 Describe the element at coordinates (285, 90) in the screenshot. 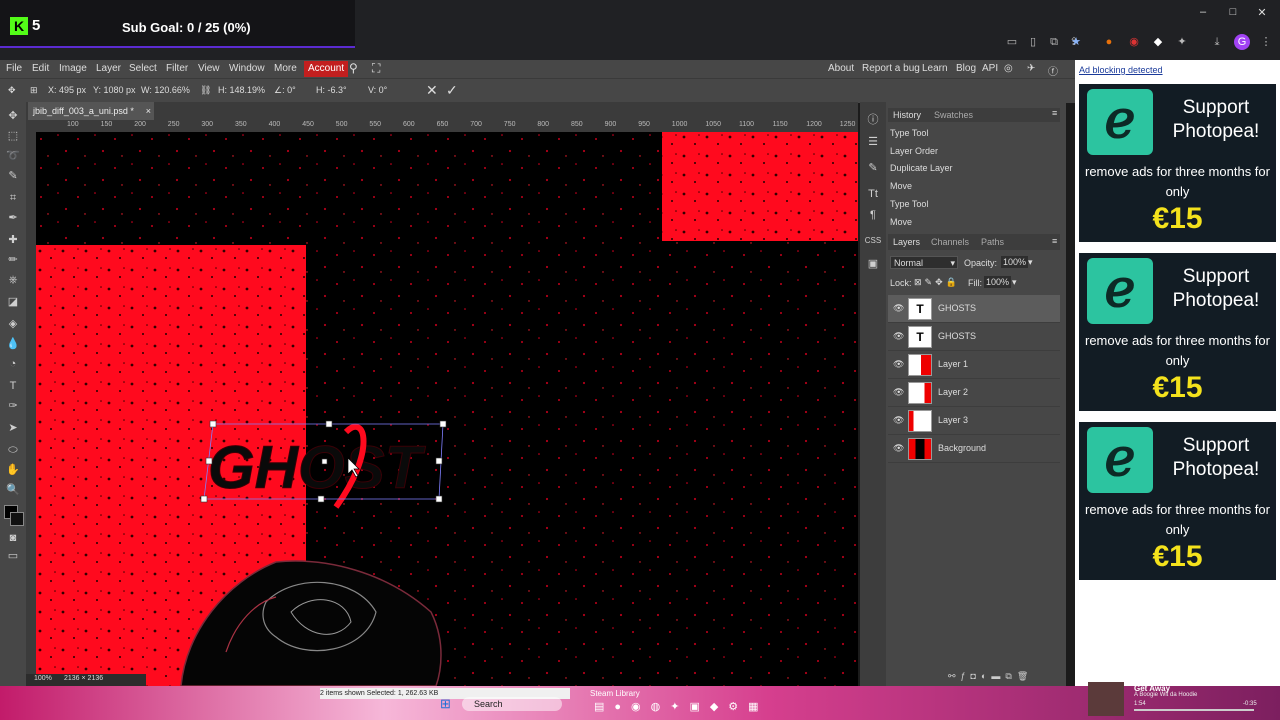

I see `angle-field: ∠: 0°` at that location.